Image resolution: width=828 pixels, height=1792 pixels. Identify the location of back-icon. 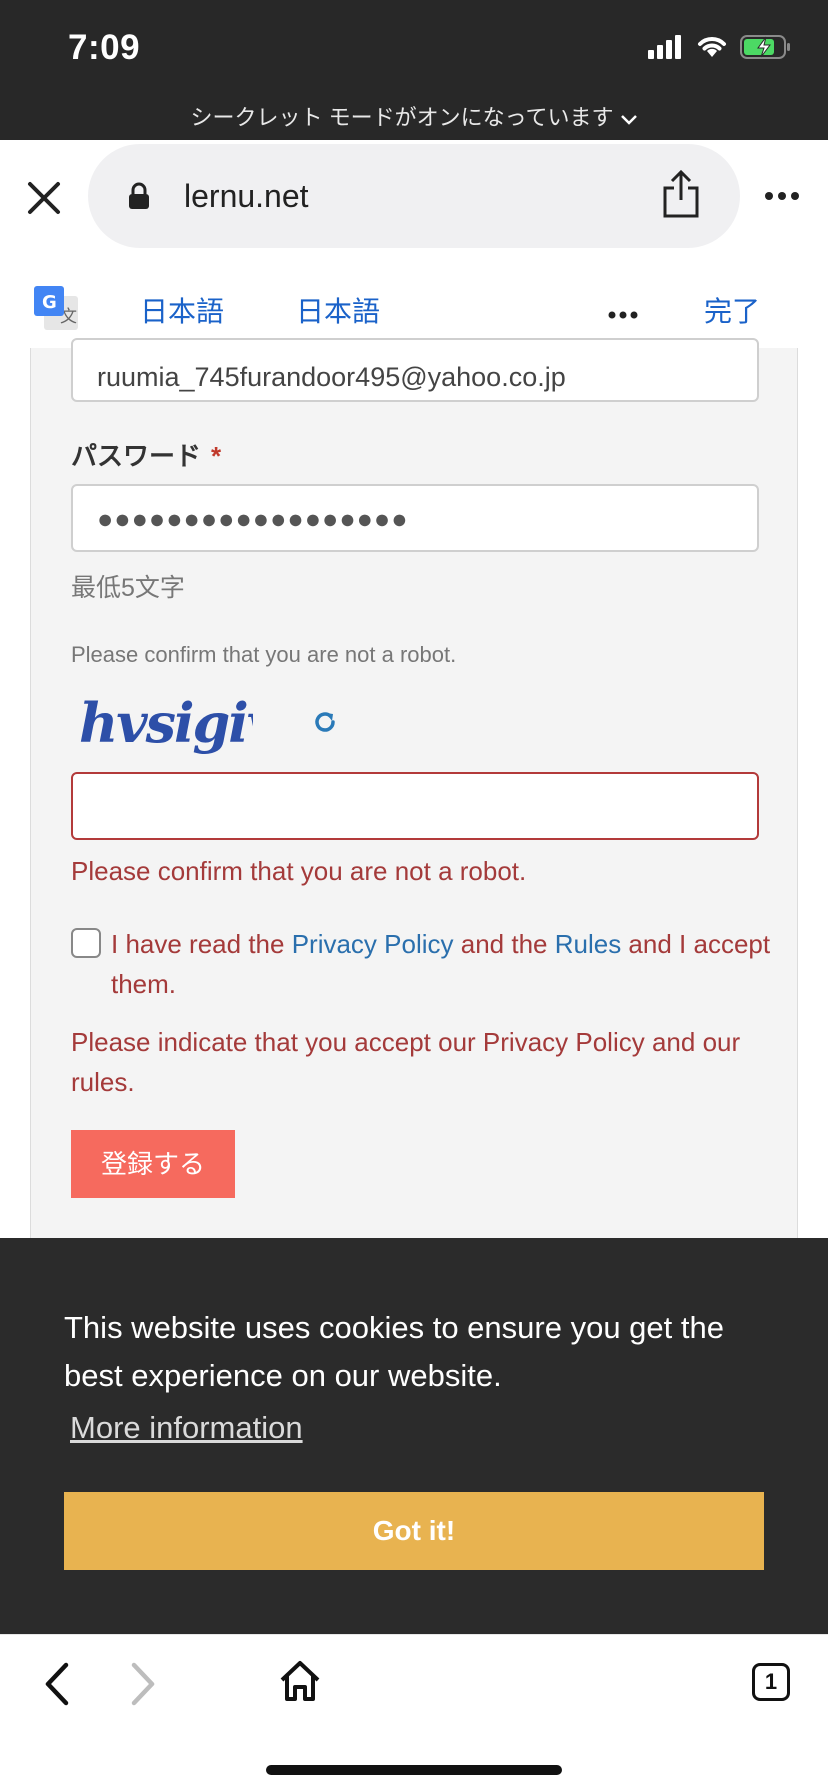
(57, 1686).